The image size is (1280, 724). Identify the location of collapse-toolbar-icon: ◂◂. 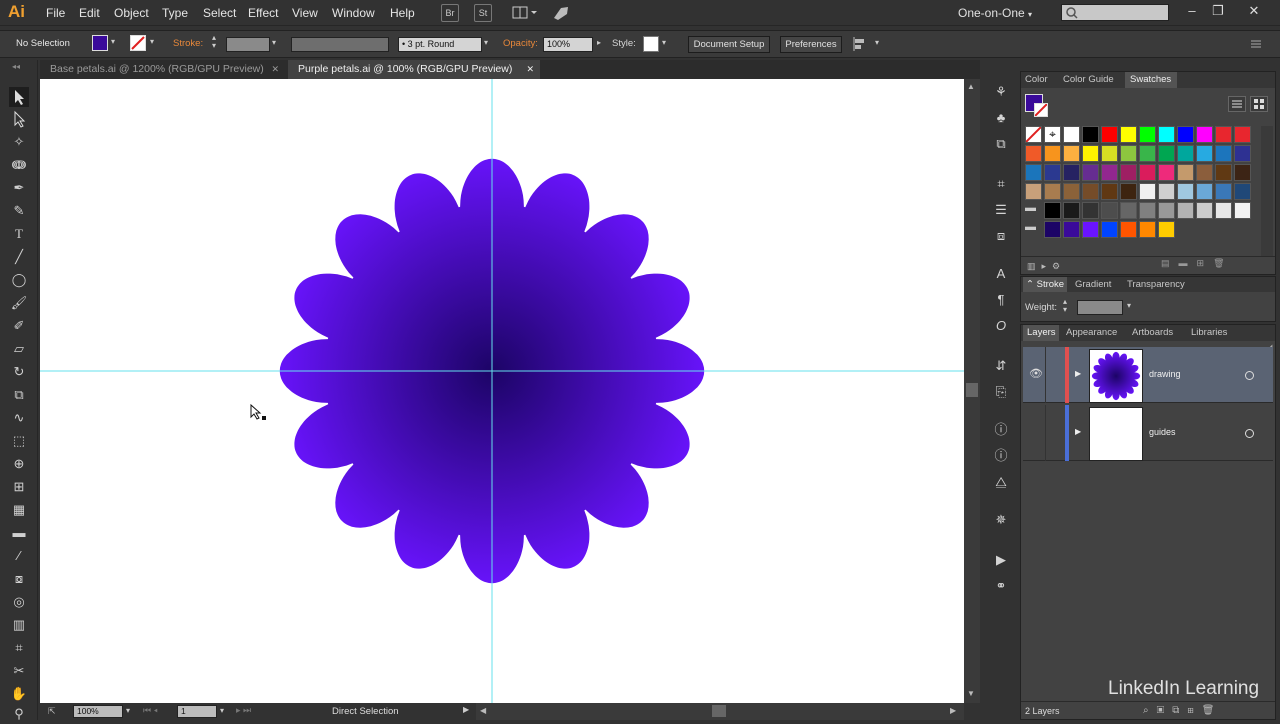
(19, 67).